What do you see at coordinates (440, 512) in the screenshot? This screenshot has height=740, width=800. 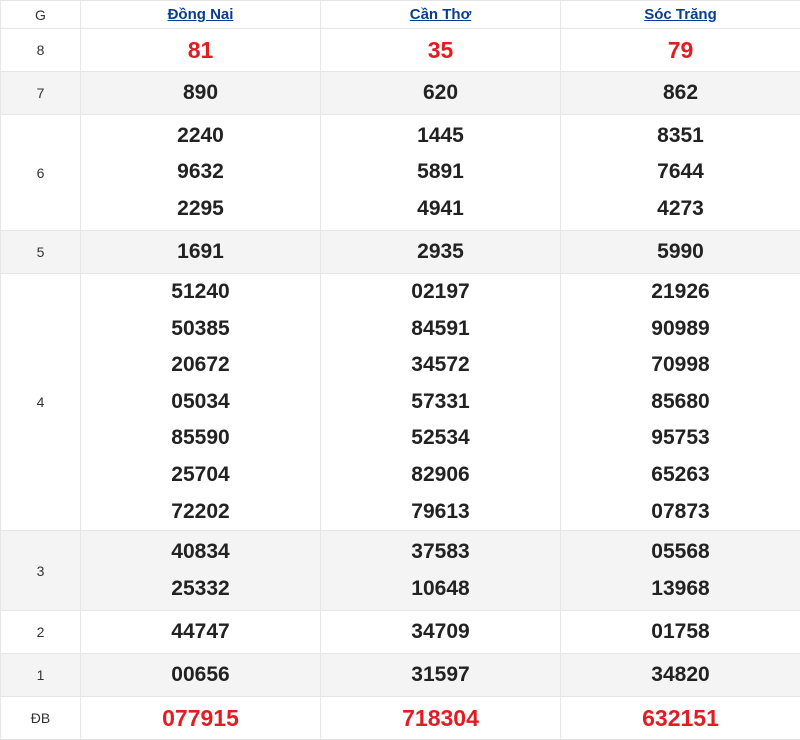 I see `prize-number: 79613` at bounding box center [440, 512].